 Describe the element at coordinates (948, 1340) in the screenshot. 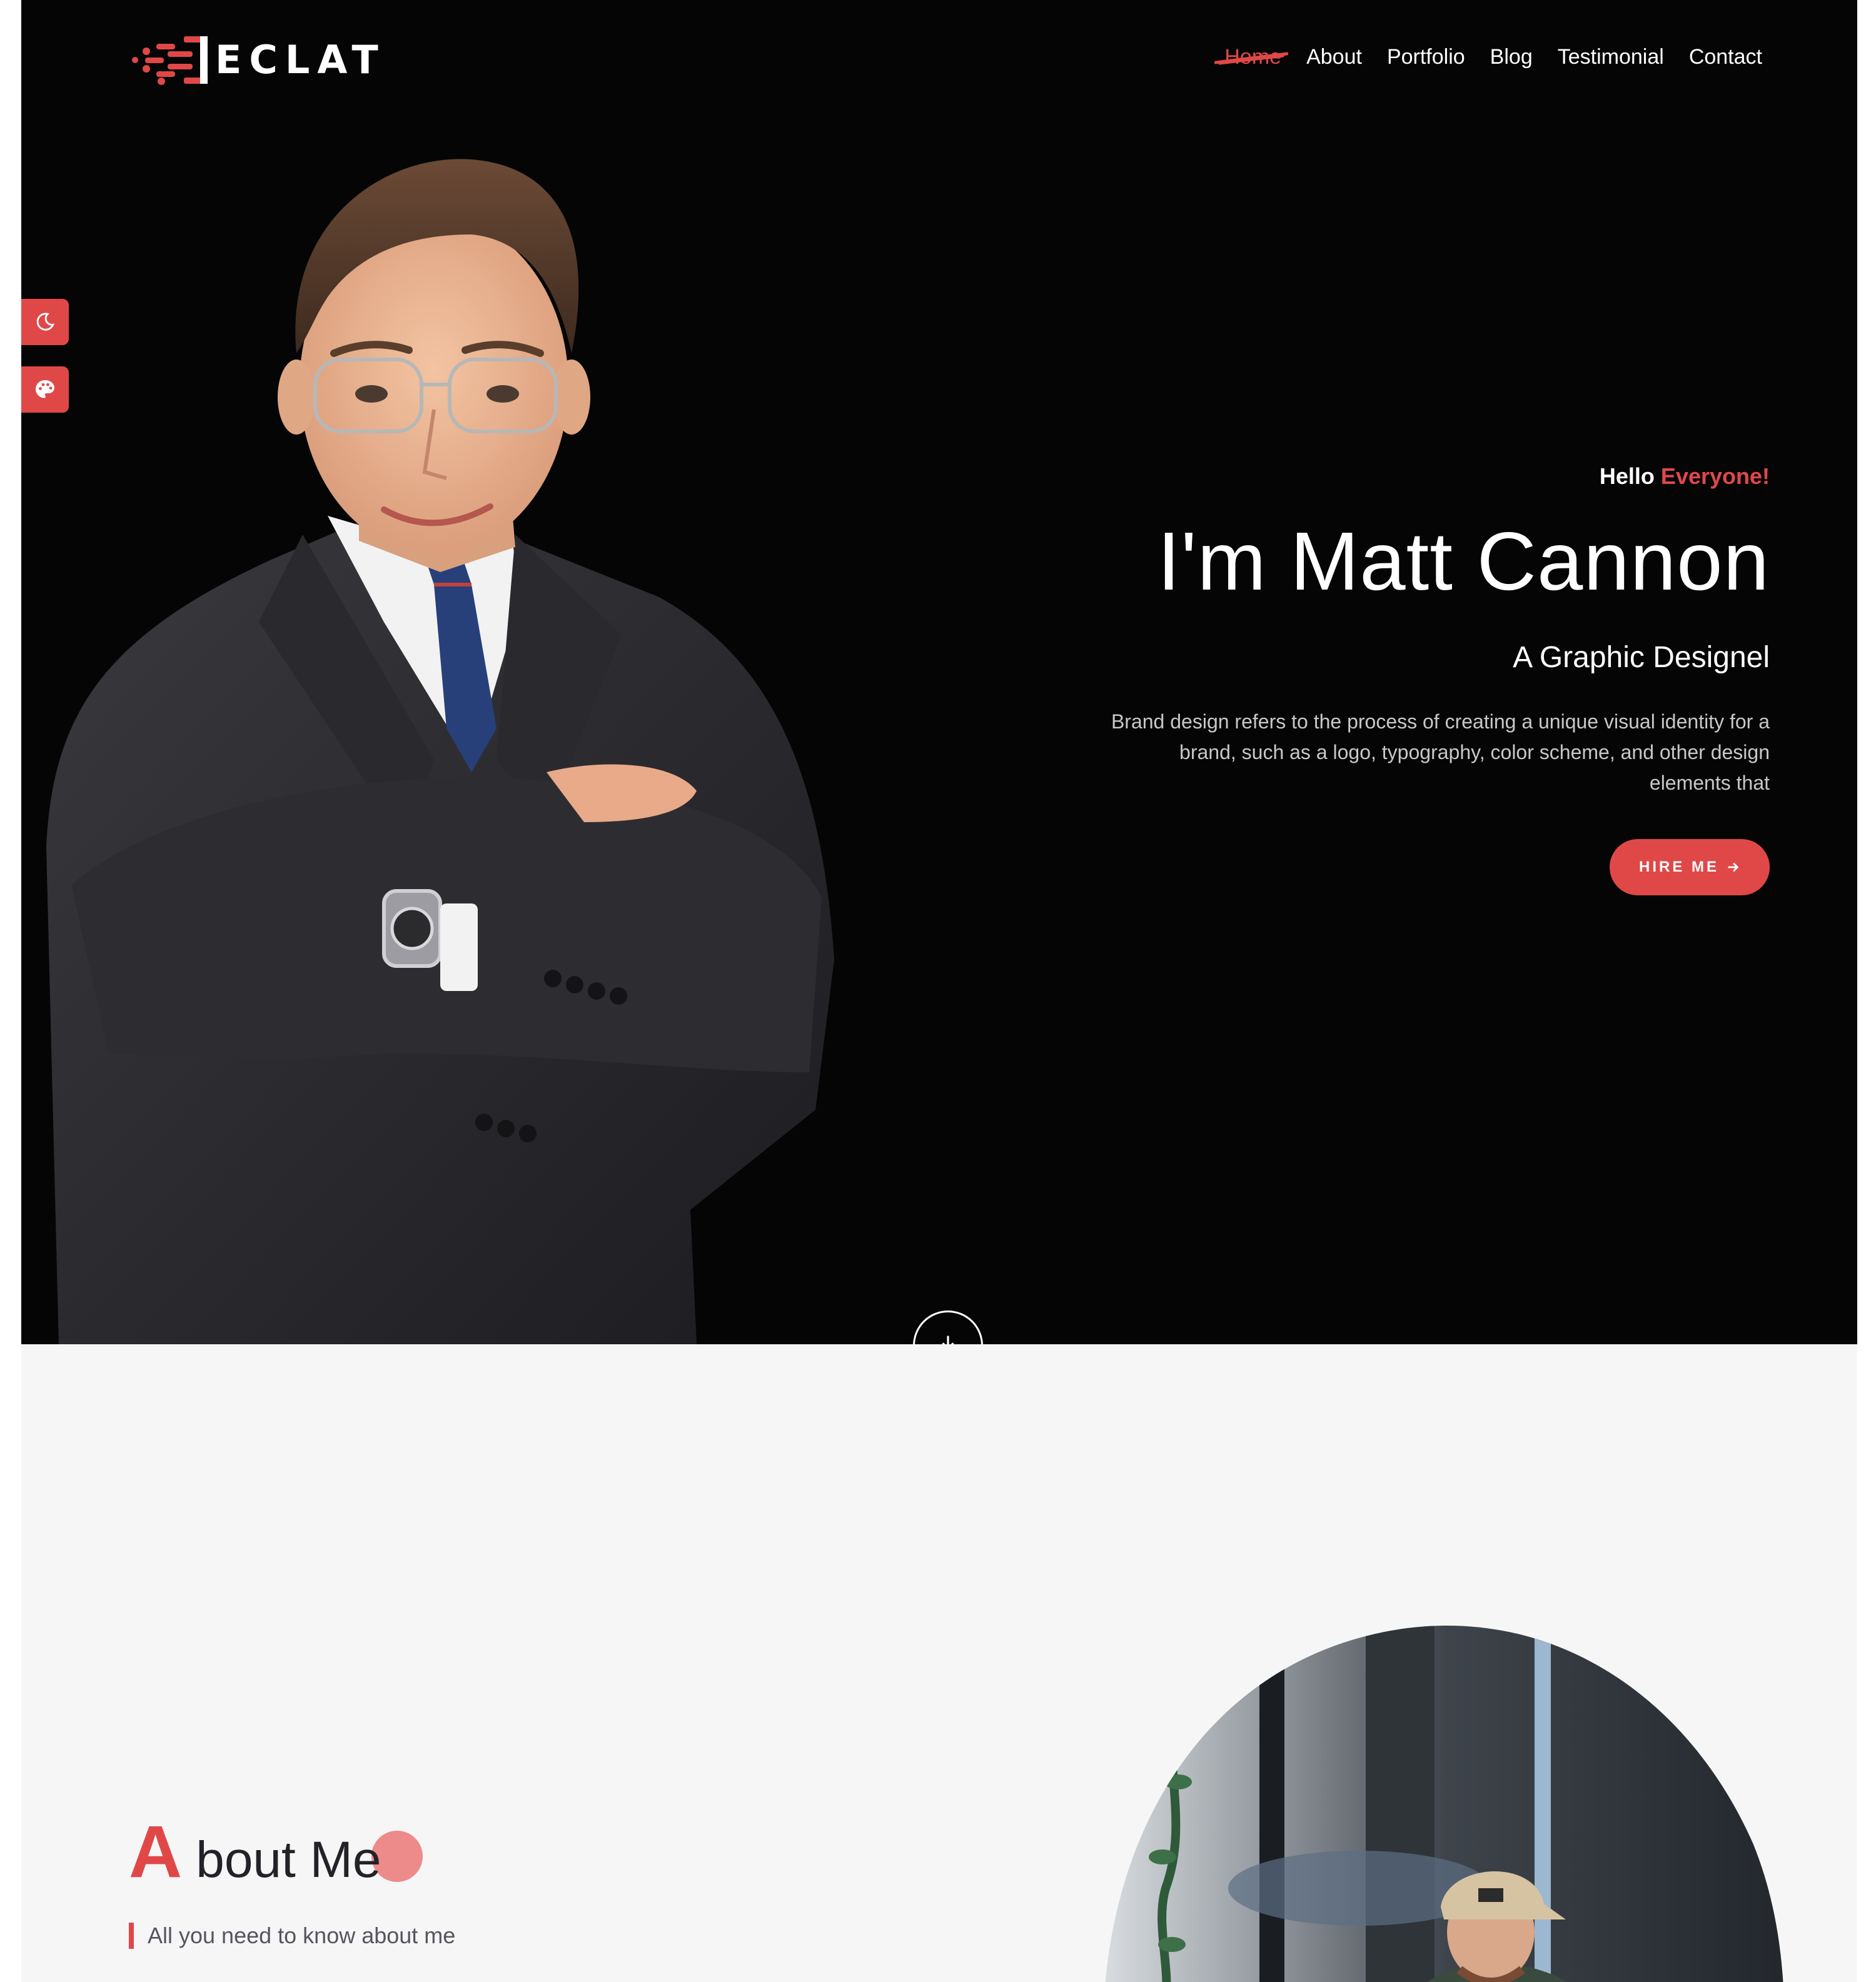

I see `arrow-down-icon` at that location.